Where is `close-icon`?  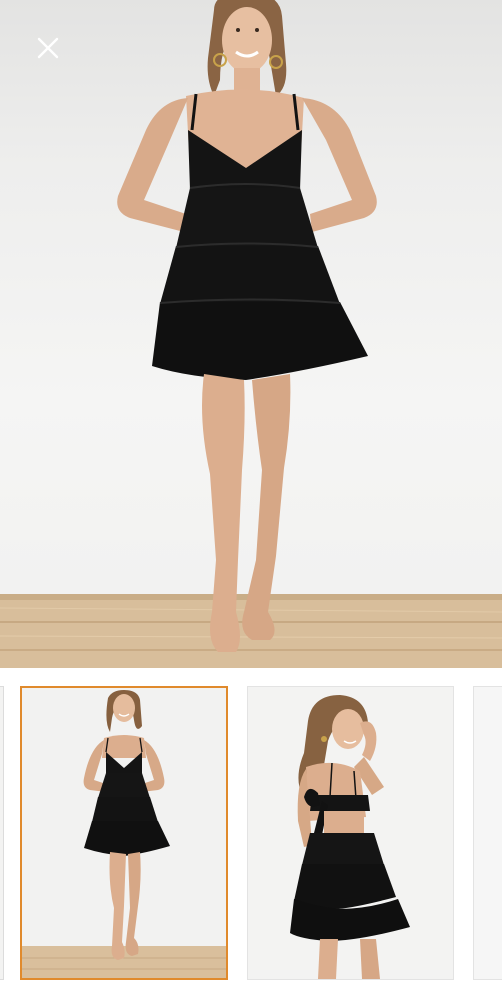 close-icon is located at coordinates (48, 48).